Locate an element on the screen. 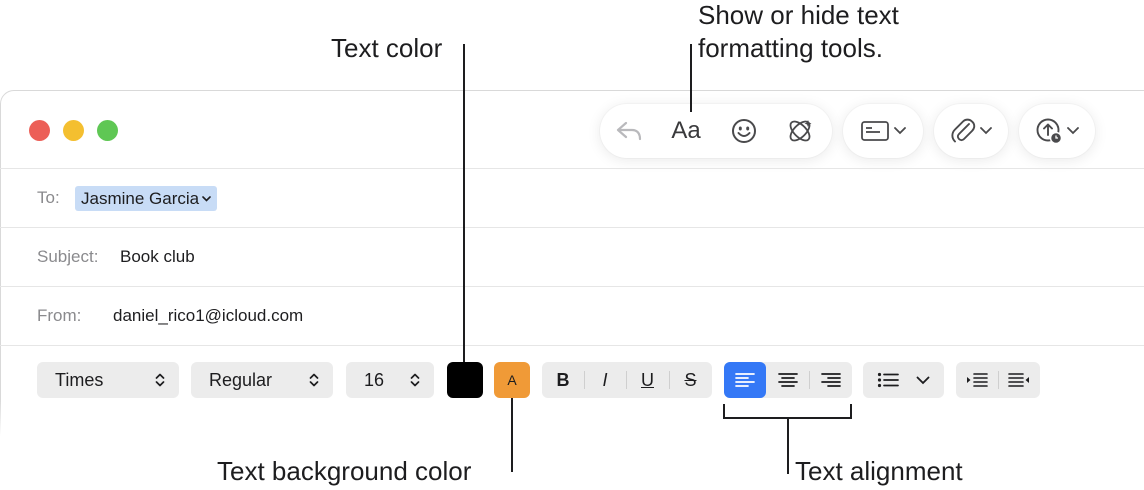 This screenshot has width=1144, height=490. strikethrough-label: S is located at coordinates (690, 379).